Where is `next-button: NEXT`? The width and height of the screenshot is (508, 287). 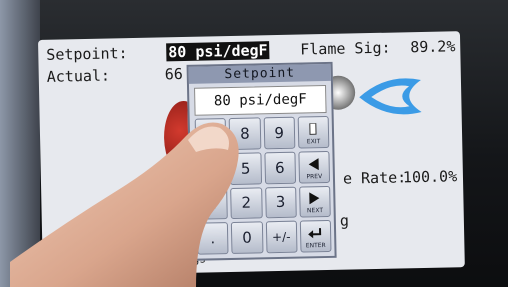 next-button: NEXT is located at coordinates (314, 201).